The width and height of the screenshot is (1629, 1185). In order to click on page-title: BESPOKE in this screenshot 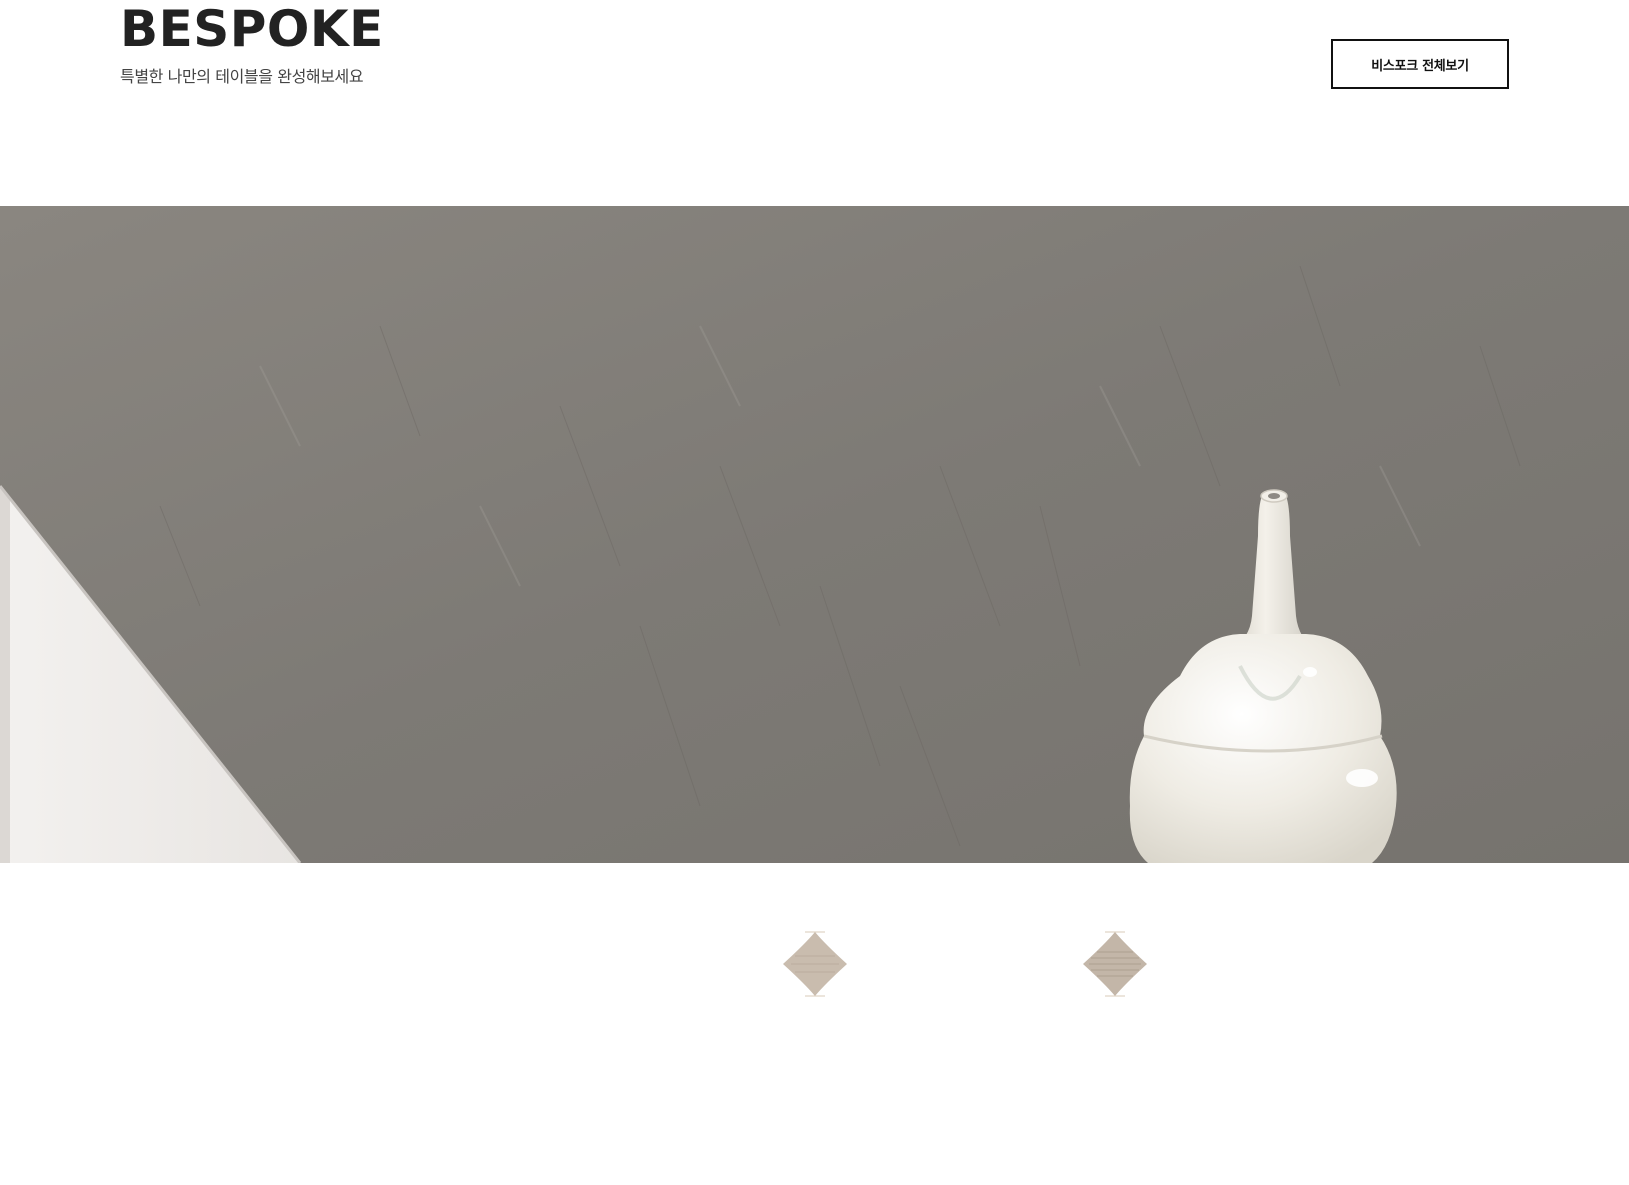, I will do `click(252, 29)`.